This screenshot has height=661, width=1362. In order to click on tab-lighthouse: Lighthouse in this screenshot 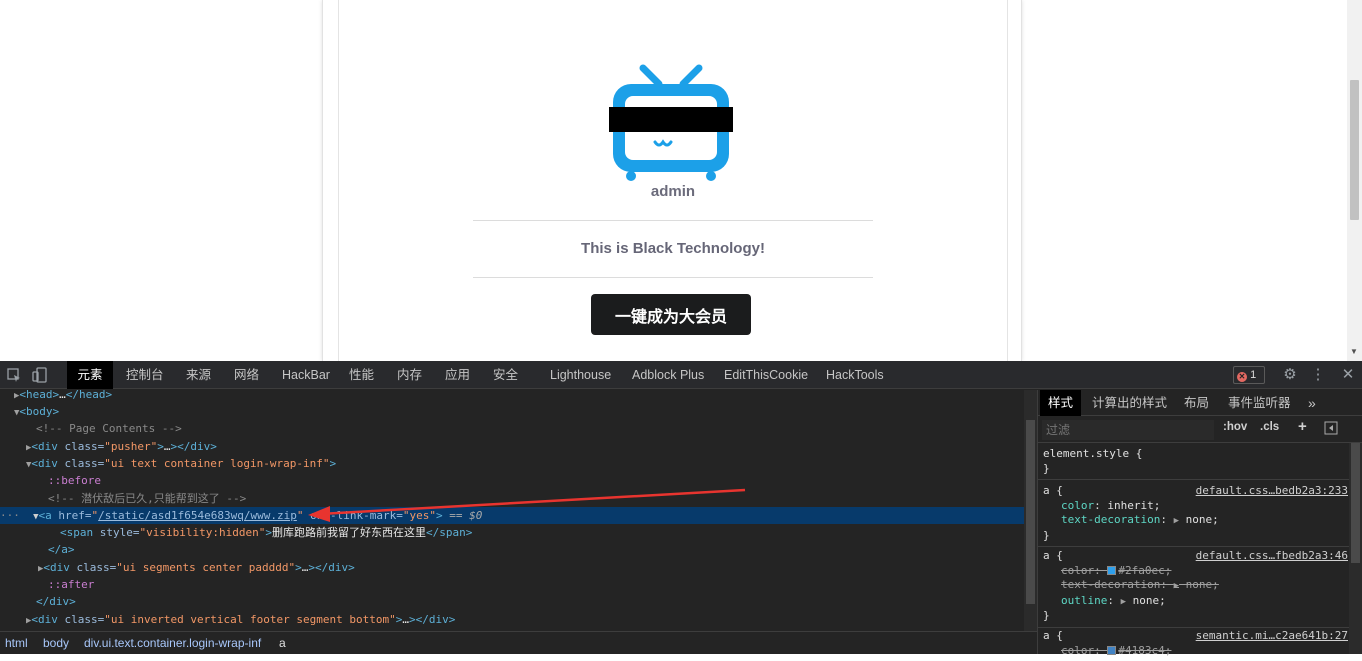, I will do `click(580, 375)`.